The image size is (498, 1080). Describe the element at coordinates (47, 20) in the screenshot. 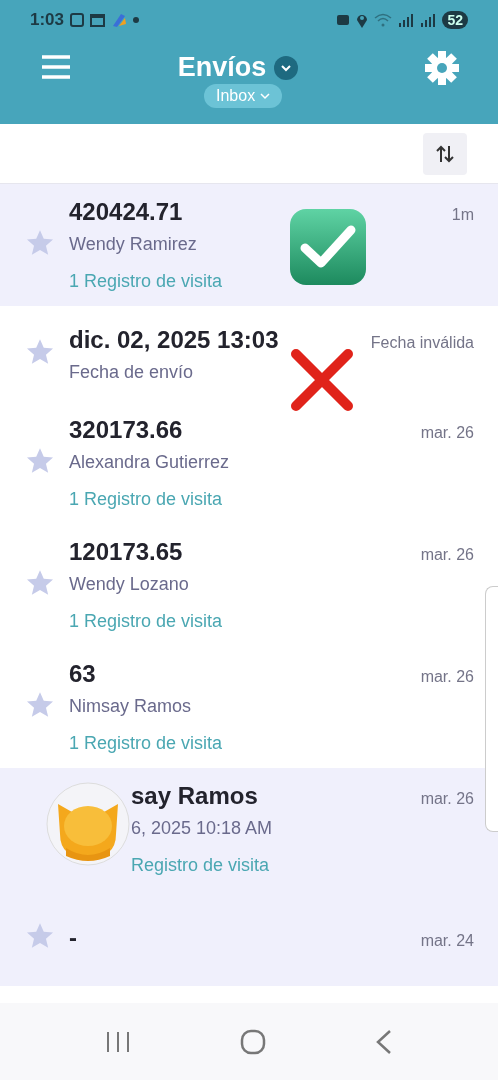

I see `status-time: 1:03` at that location.